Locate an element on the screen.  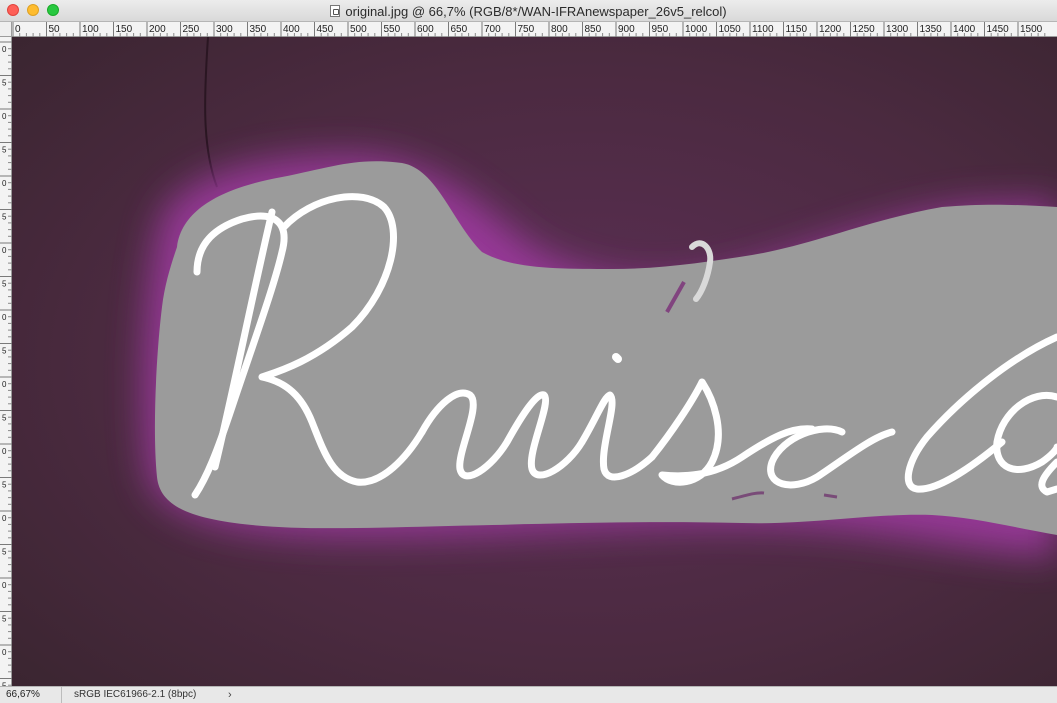
ruler-label: 150 is located at coordinates (124, 29).